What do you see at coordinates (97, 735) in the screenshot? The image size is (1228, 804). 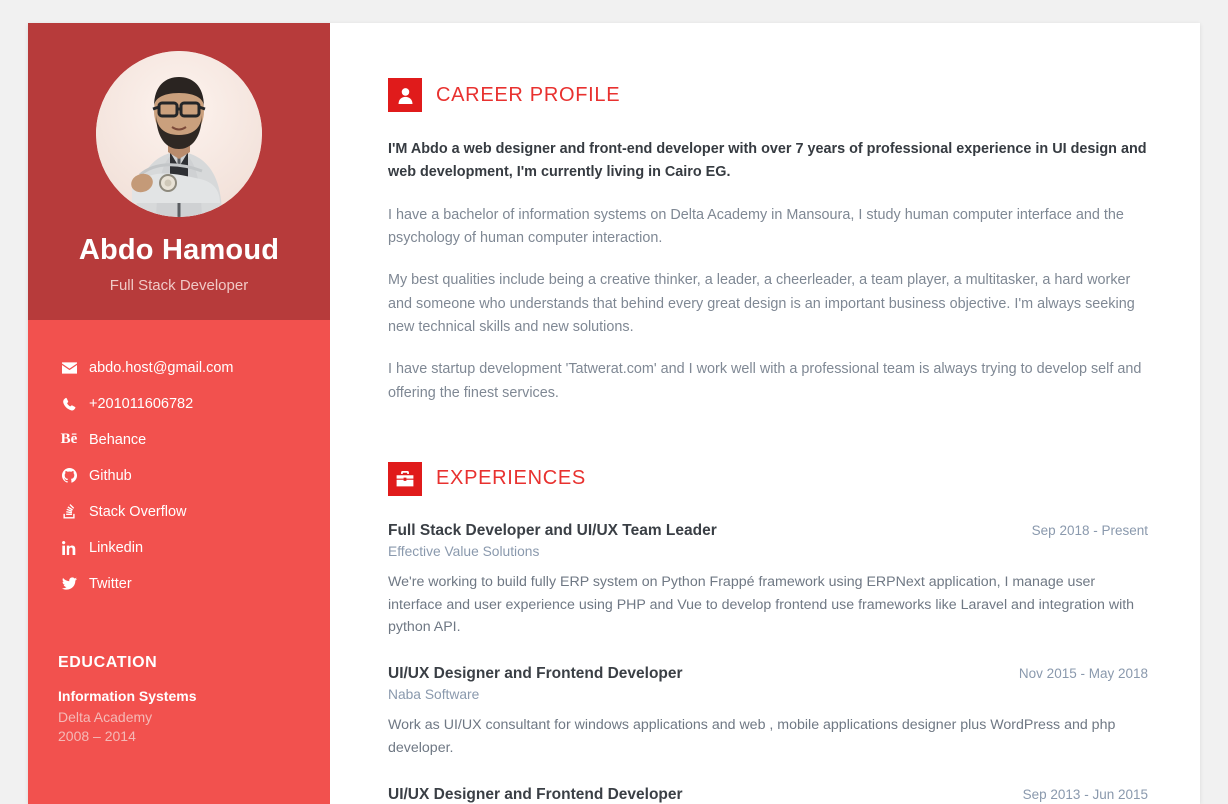 I see `education-years: 2008 – 2014` at bounding box center [97, 735].